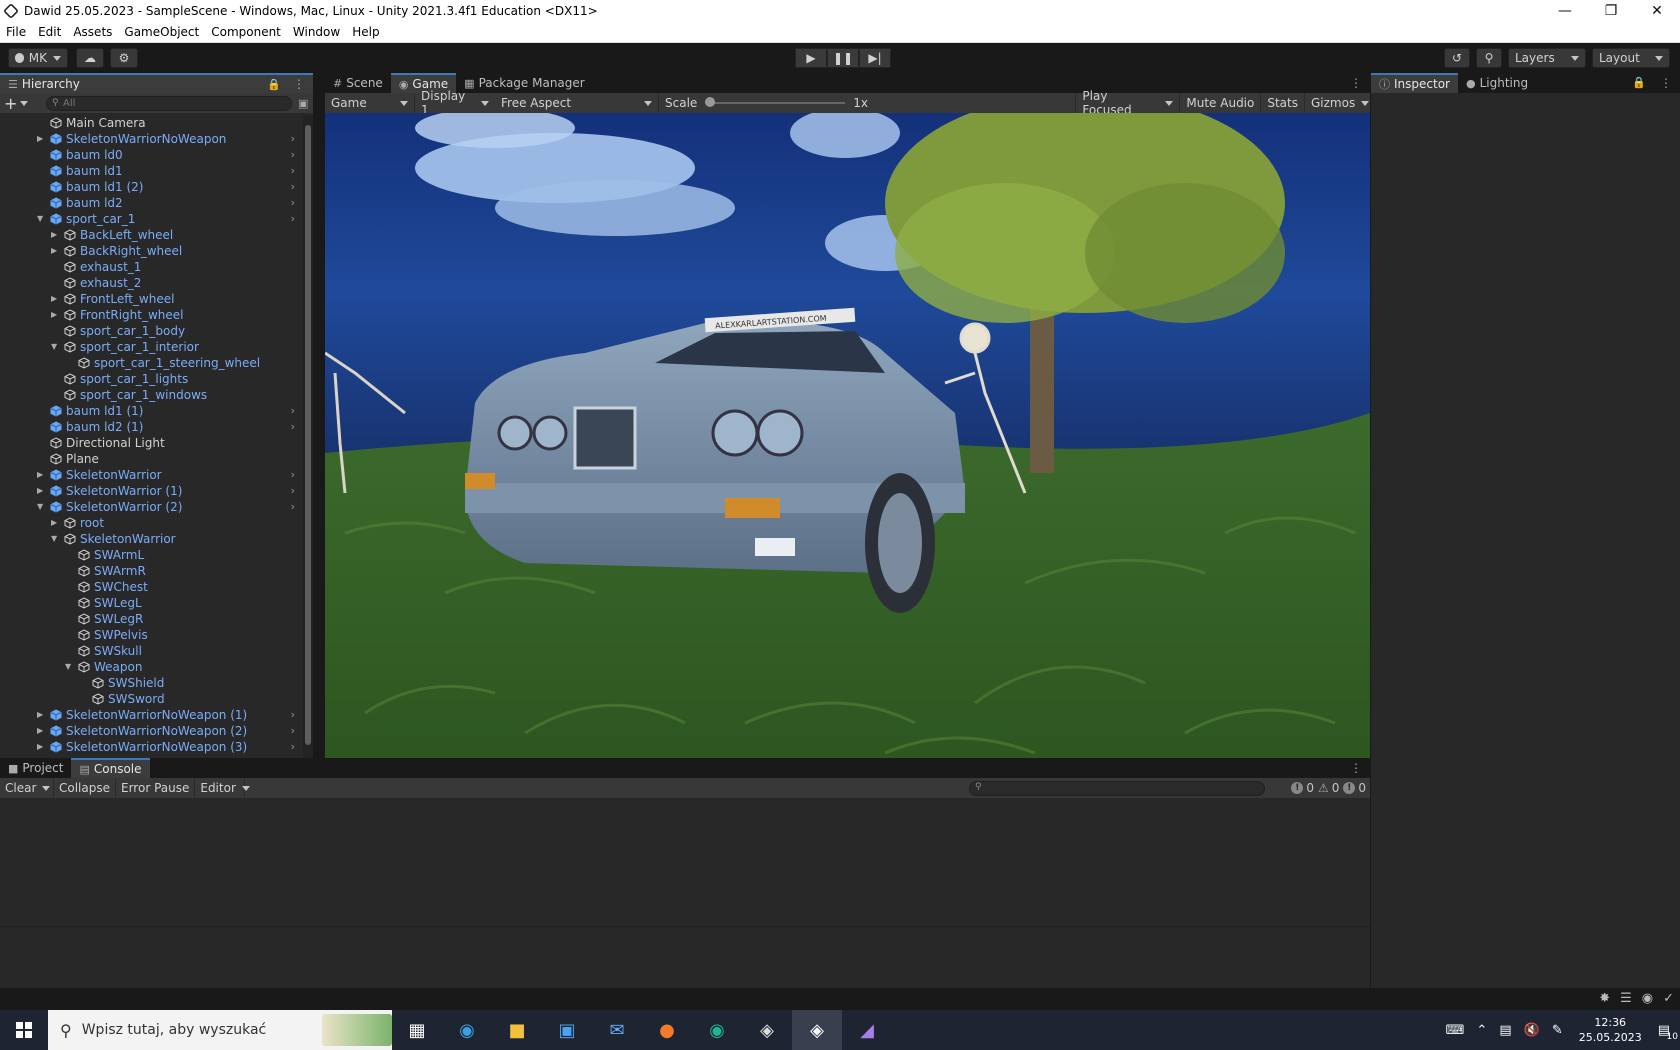 The width and height of the screenshot is (1680, 1050). What do you see at coordinates (151, 683) in the screenshot?
I see `hierarchy-item: SWShield` at bounding box center [151, 683].